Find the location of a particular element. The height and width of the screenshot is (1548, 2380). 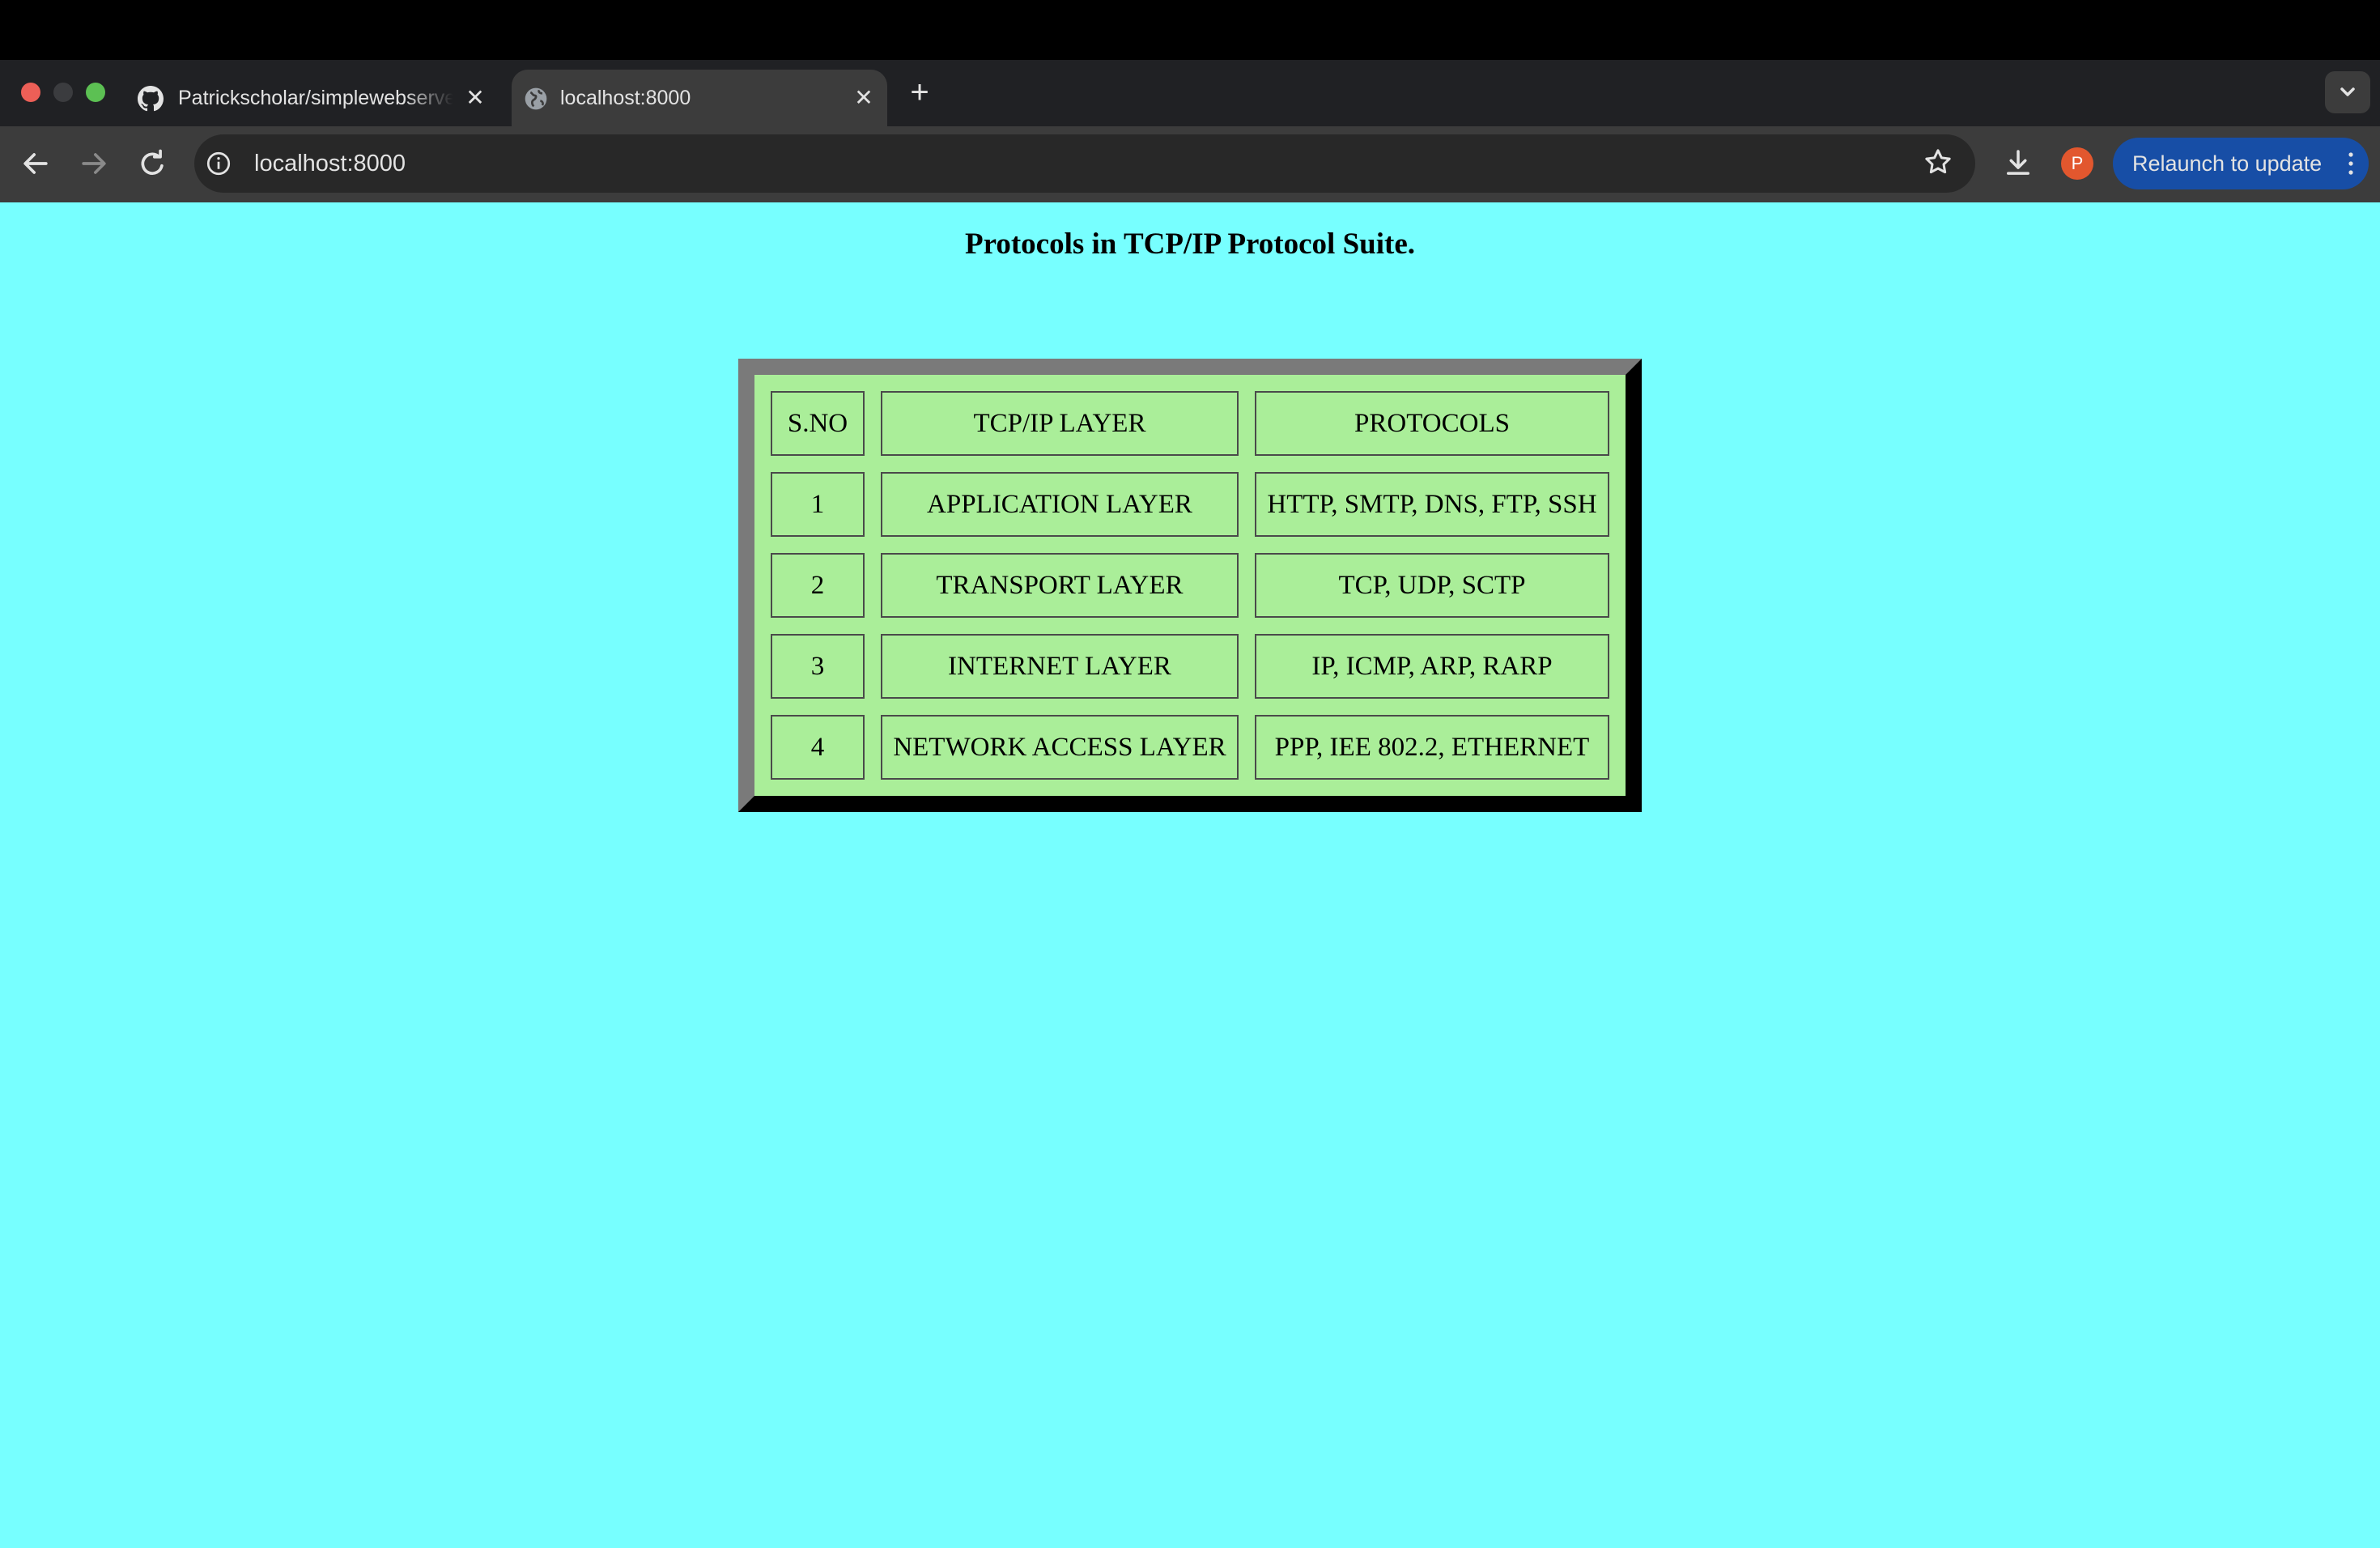

github-icon is located at coordinates (151, 99).